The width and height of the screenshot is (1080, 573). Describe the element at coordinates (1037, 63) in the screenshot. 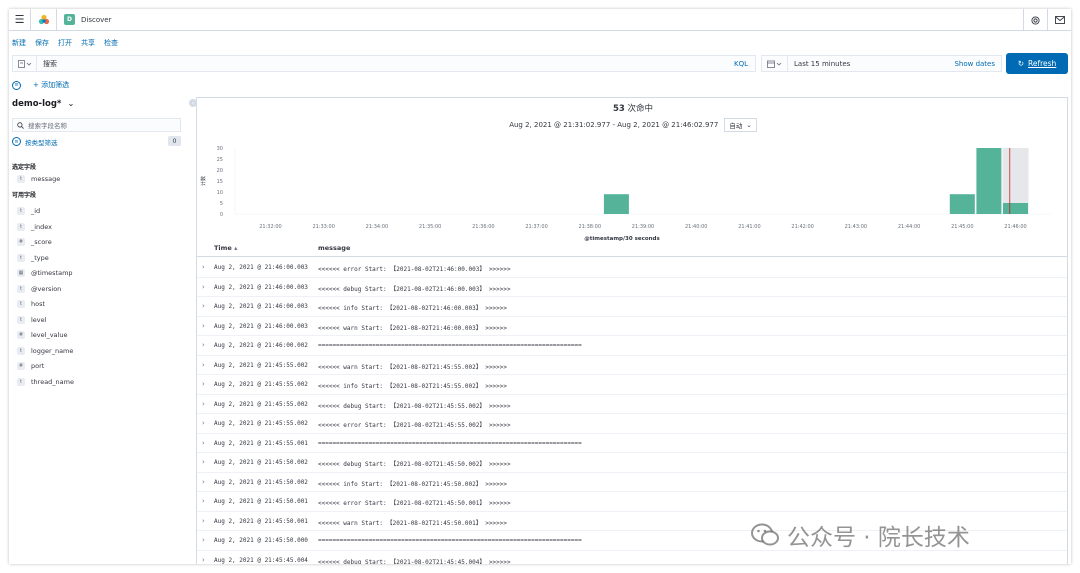

I see `refresh-button: ↻ Refresh` at that location.